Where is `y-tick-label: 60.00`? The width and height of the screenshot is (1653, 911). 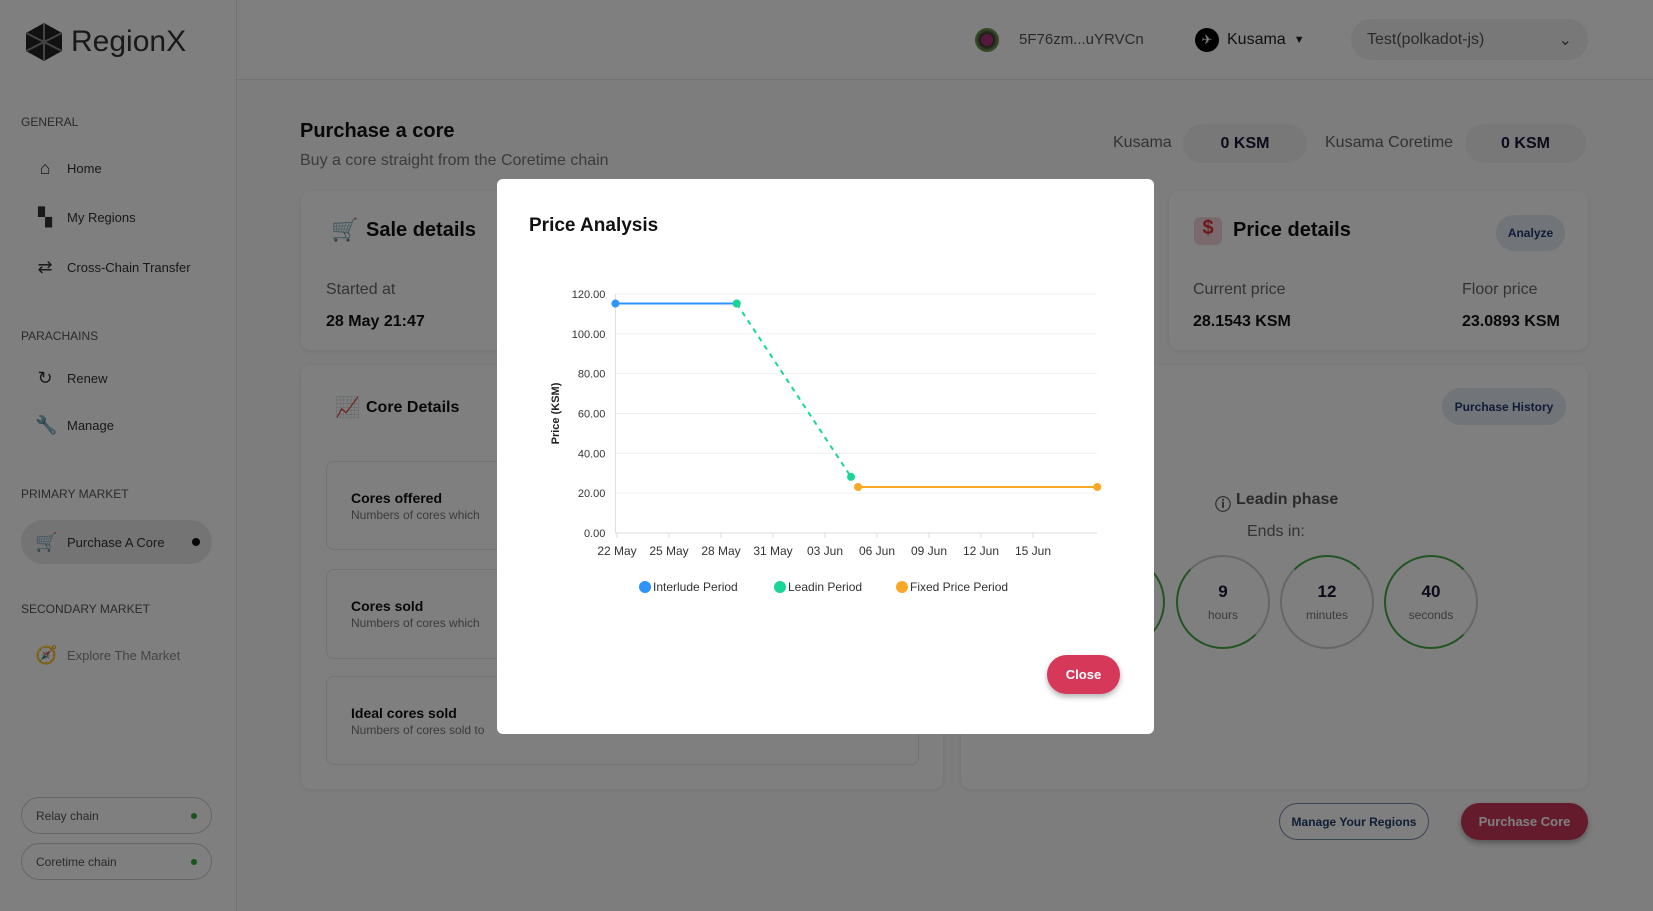 y-tick-label: 60.00 is located at coordinates (592, 415).